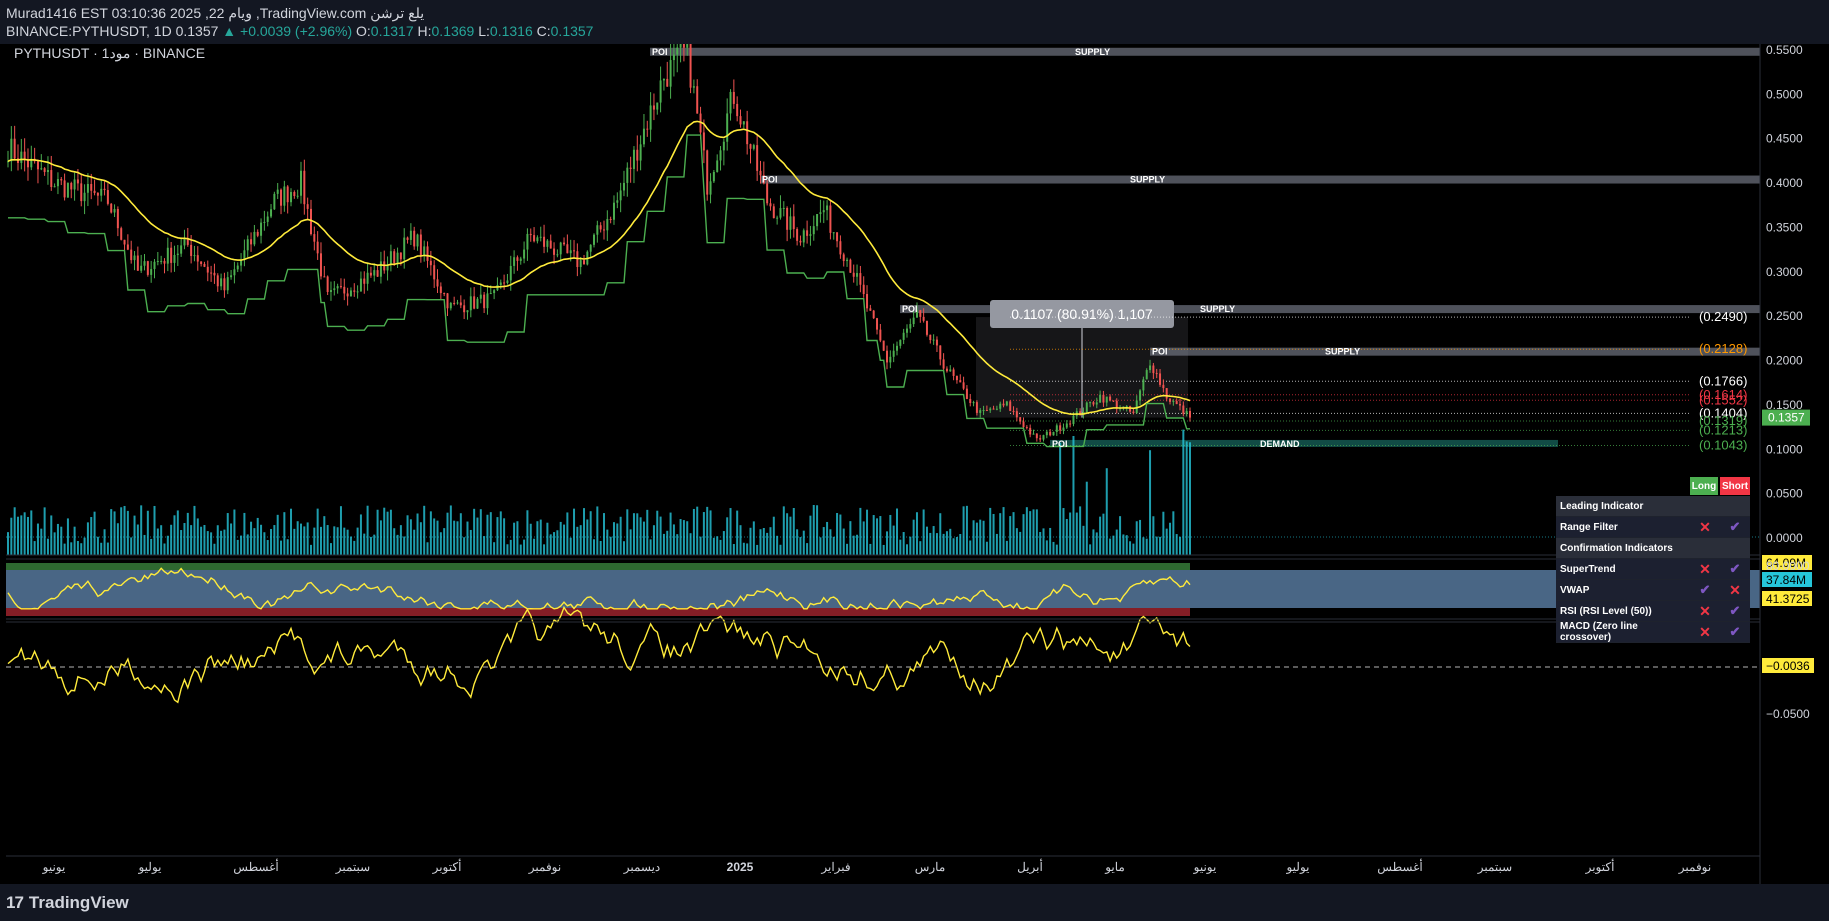 This screenshot has width=1829, height=921. What do you see at coordinates (1723, 316) in the screenshot?
I see `level-label: (0.2490)` at bounding box center [1723, 316].